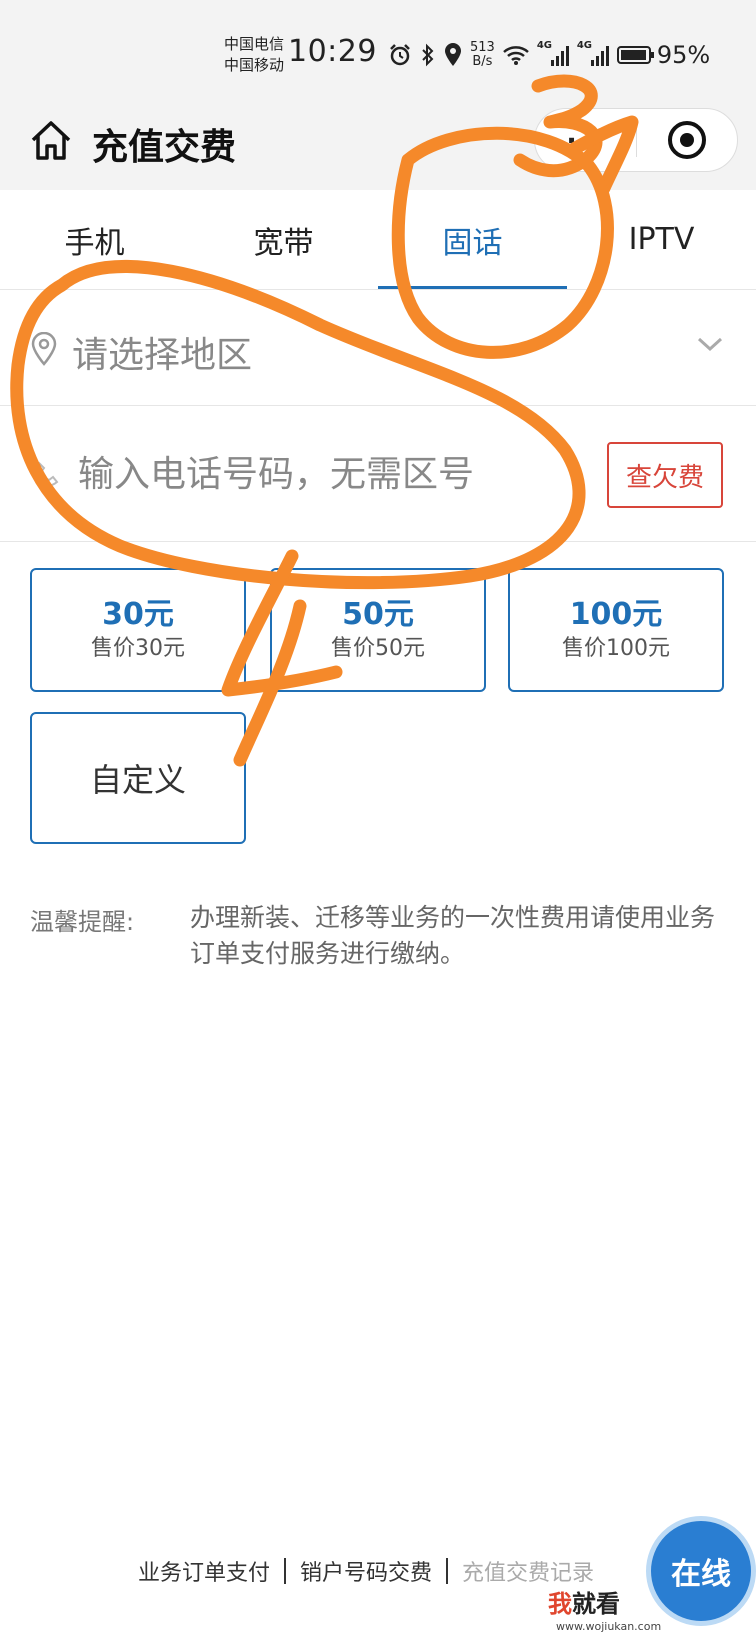 Image resolution: width=756 pixels, height=1638 pixels. I want to click on phone-icon, so click(46, 474).